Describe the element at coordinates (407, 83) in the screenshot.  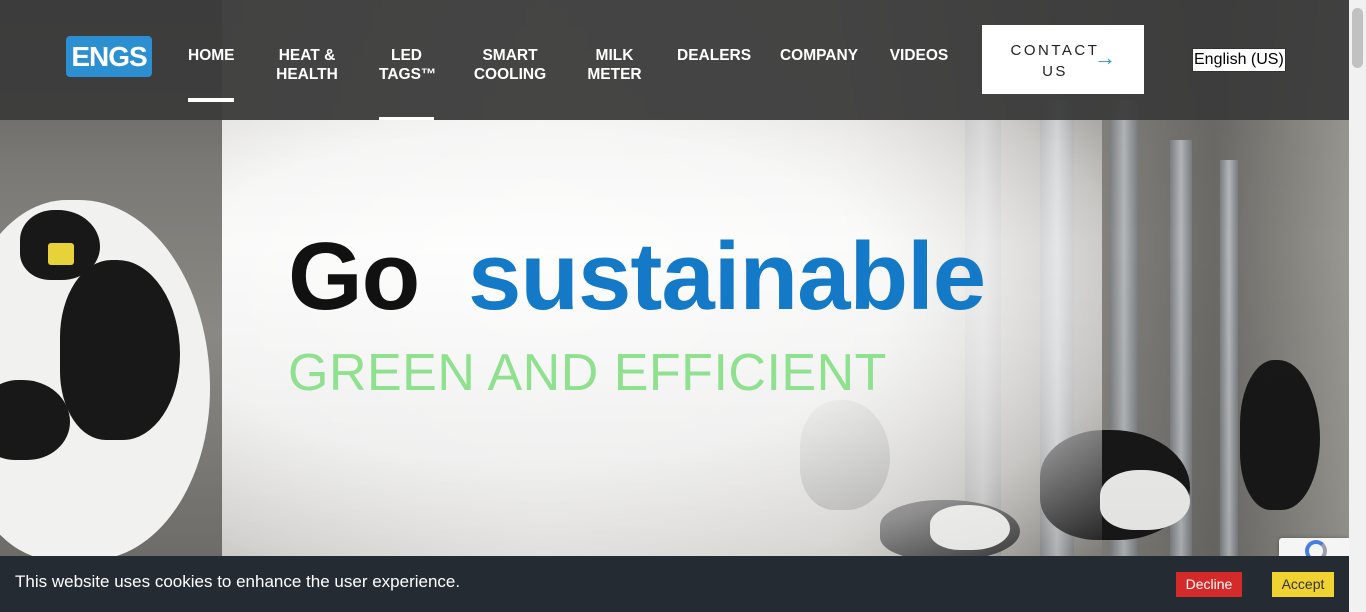
I see `nav-led-tags: LED TAGS™` at that location.